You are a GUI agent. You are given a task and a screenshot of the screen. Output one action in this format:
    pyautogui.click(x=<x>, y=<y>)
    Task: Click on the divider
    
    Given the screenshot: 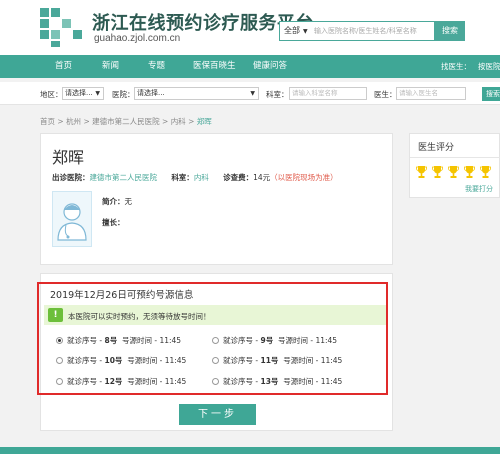 What is the action you would take?
    pyautogui.click(x=455, y=157)
    